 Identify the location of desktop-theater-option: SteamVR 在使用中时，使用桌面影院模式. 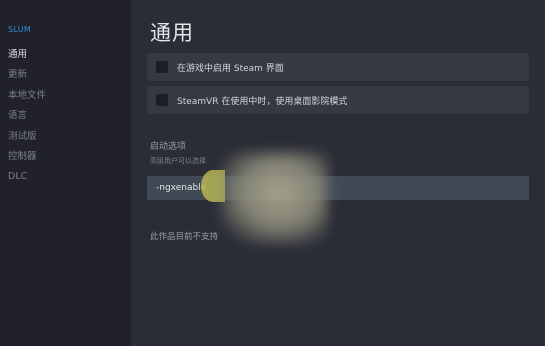
(338, 100).